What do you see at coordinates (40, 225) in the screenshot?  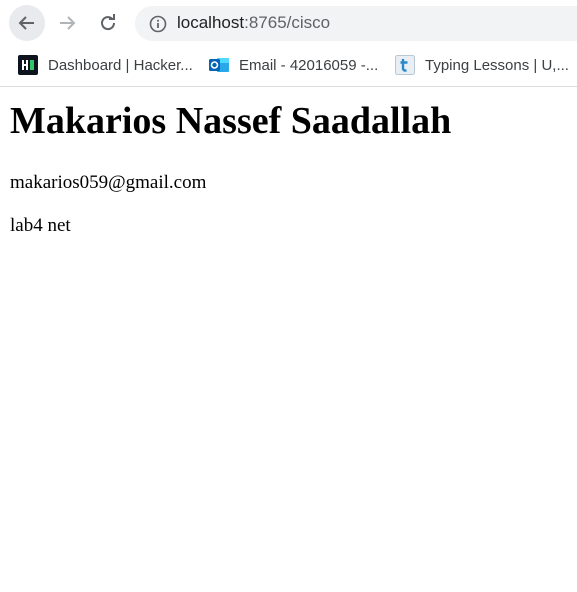 I see `lab-note: lab4 net` at bounding box center [40, 225].